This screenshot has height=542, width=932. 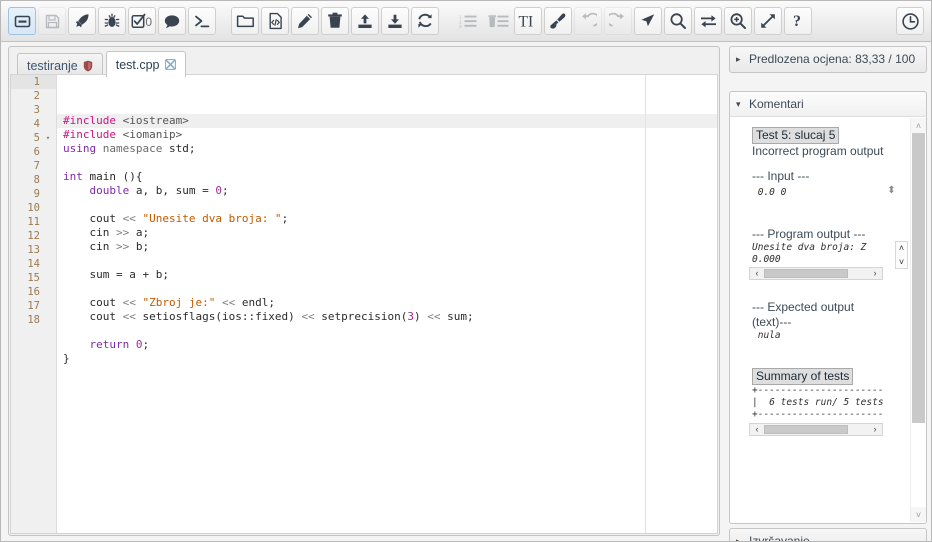 What do you see at coordinates (36, 180) in the screenshot?
I see `line-number: 8` at bounding box center [36, 180].